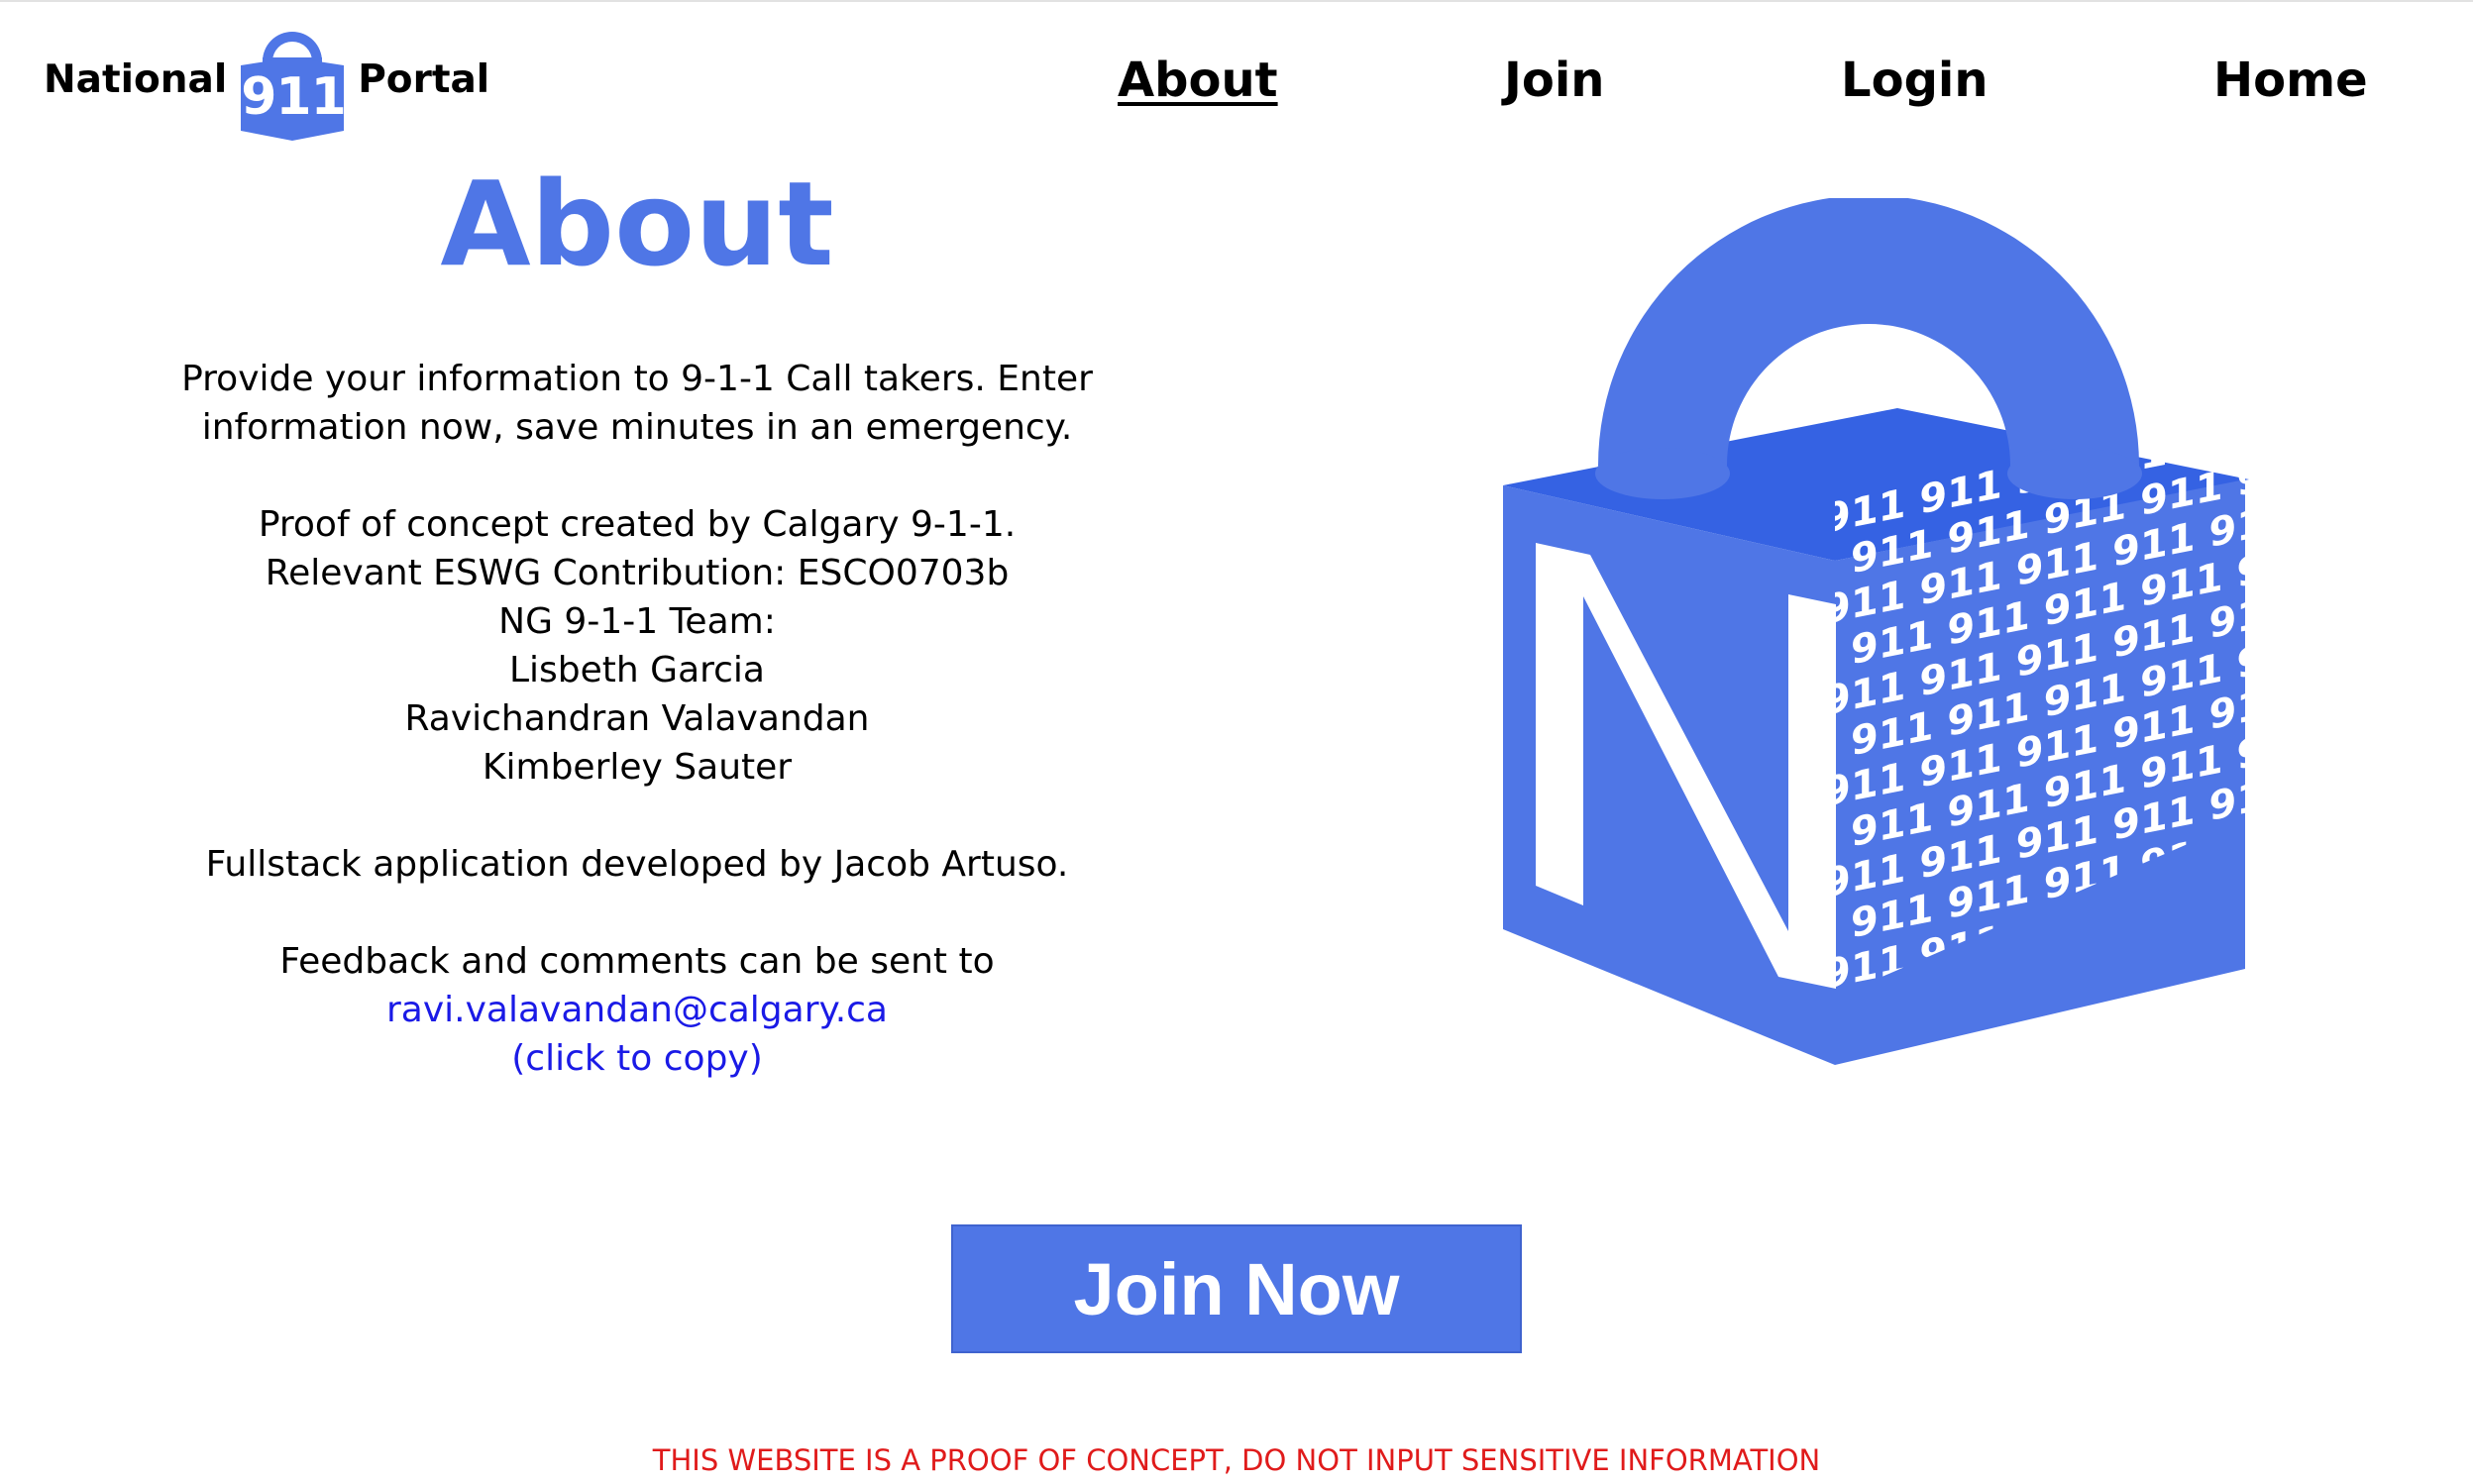 The height and width of the screenshot is (1484, 2473). I want to click on team-member: Ravichandran Valavandan, so click(637, 719).